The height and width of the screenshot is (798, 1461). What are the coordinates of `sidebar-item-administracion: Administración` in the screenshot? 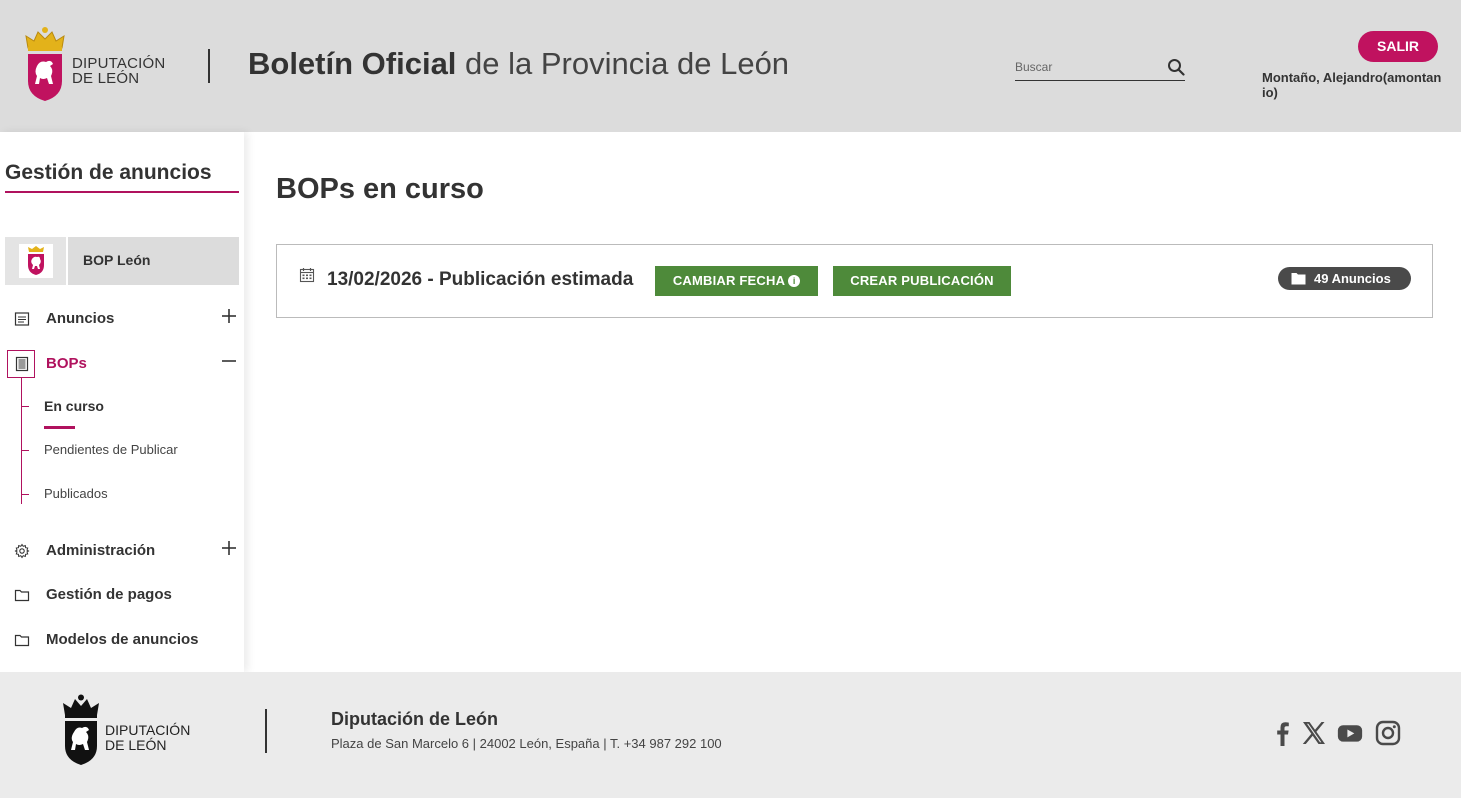 It's located at (122, 550).